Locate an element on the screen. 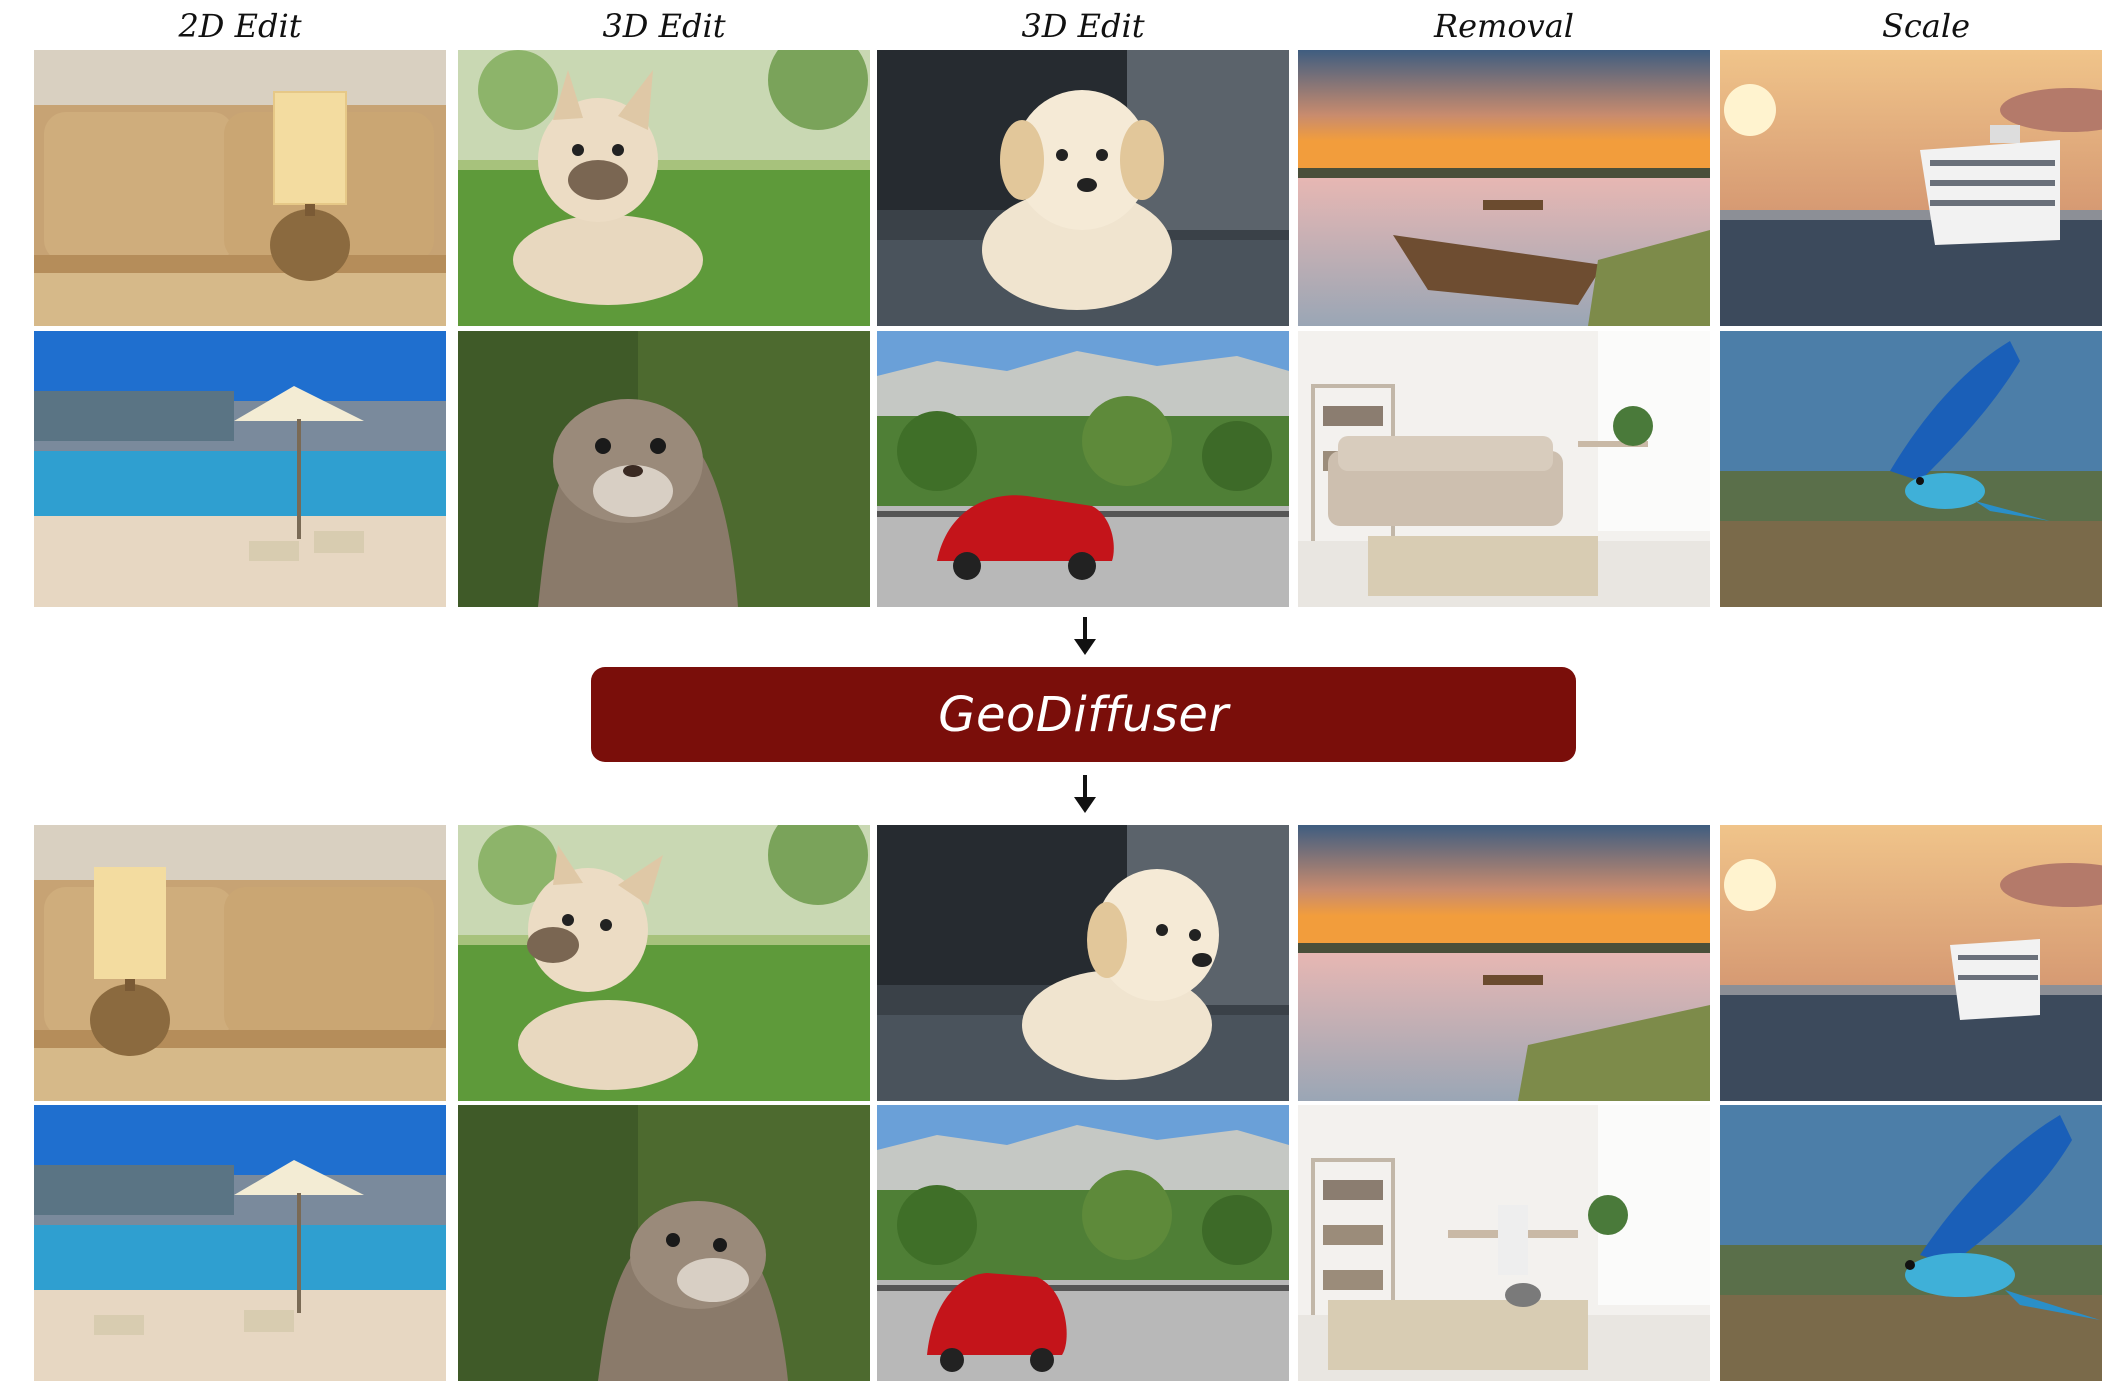 The width and height of the screenshot is (2102, 1383). col-header-removal: Removal is located at coordinates (1504, 26).